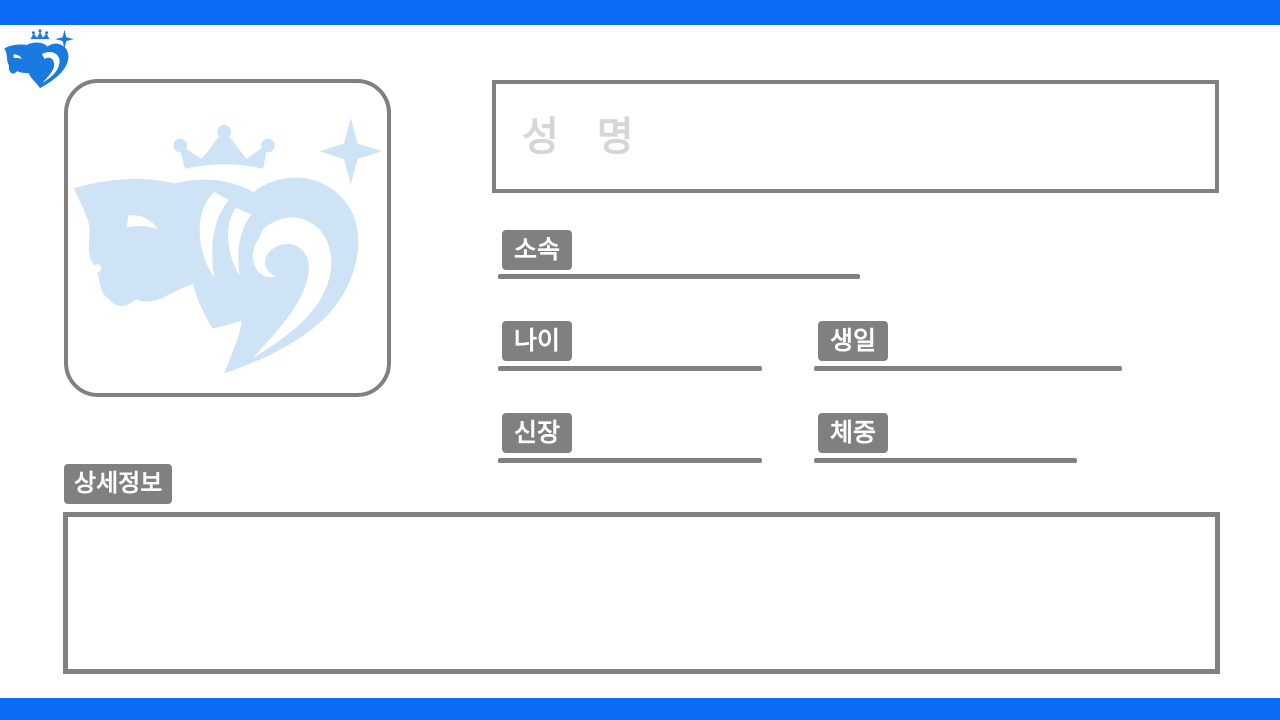 The image size is (1280, 720). What do you see at coordinates (853, 341) in the screenshot?
I see `birthday-label: 생일` at bounding box center [853, 341].